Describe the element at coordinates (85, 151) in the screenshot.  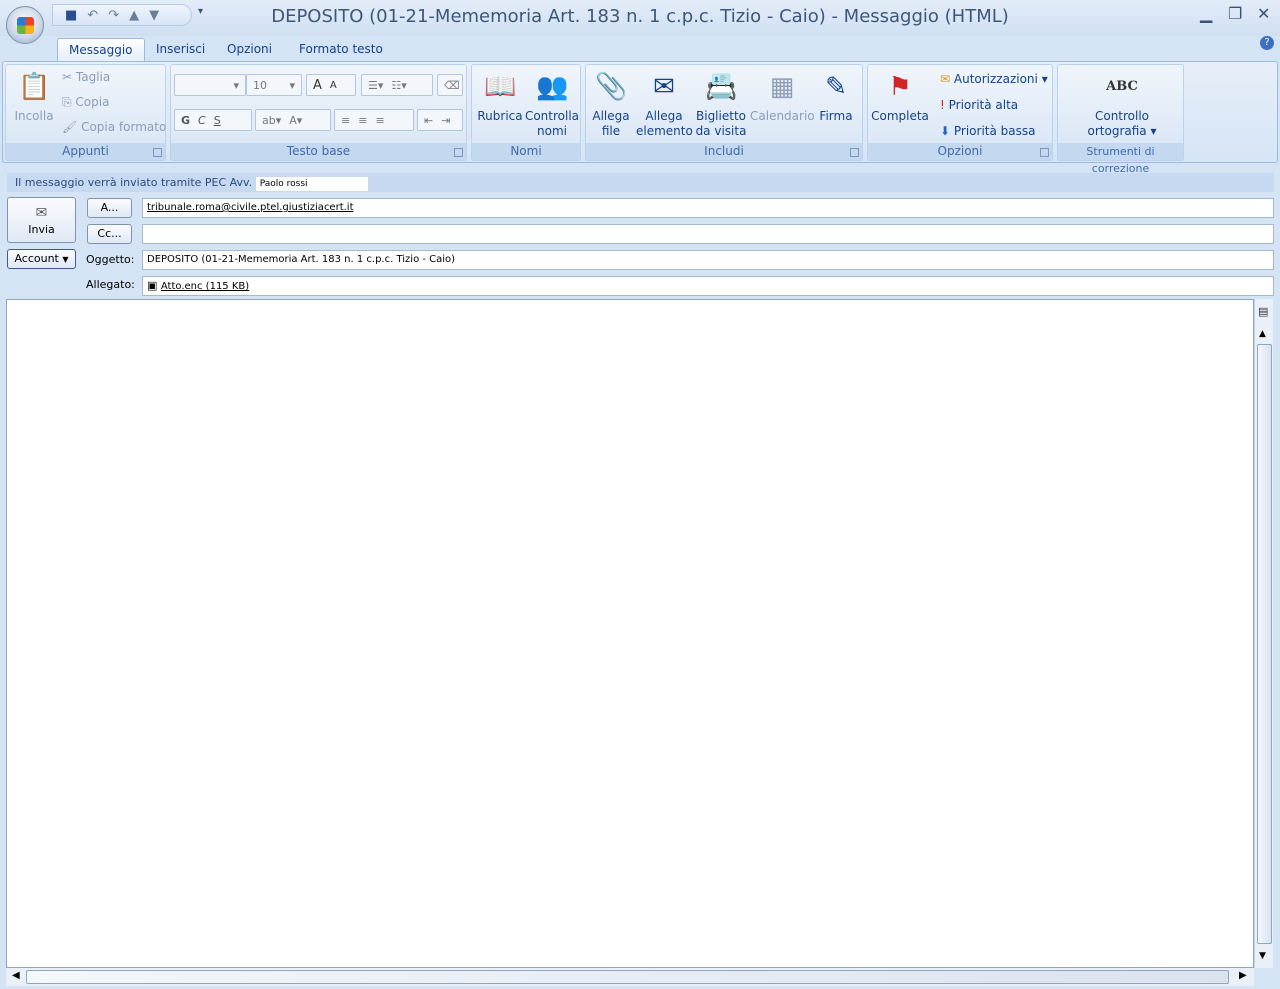
I see `group-label: Appunti` at that location.